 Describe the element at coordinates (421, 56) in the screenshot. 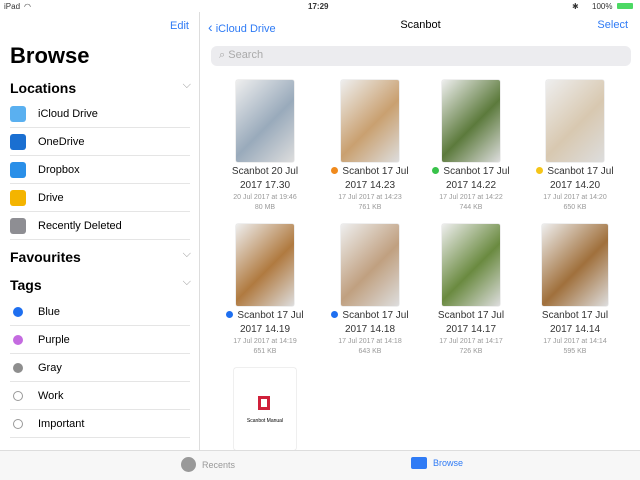

I see `search-input: ⌕ Search` at that location.